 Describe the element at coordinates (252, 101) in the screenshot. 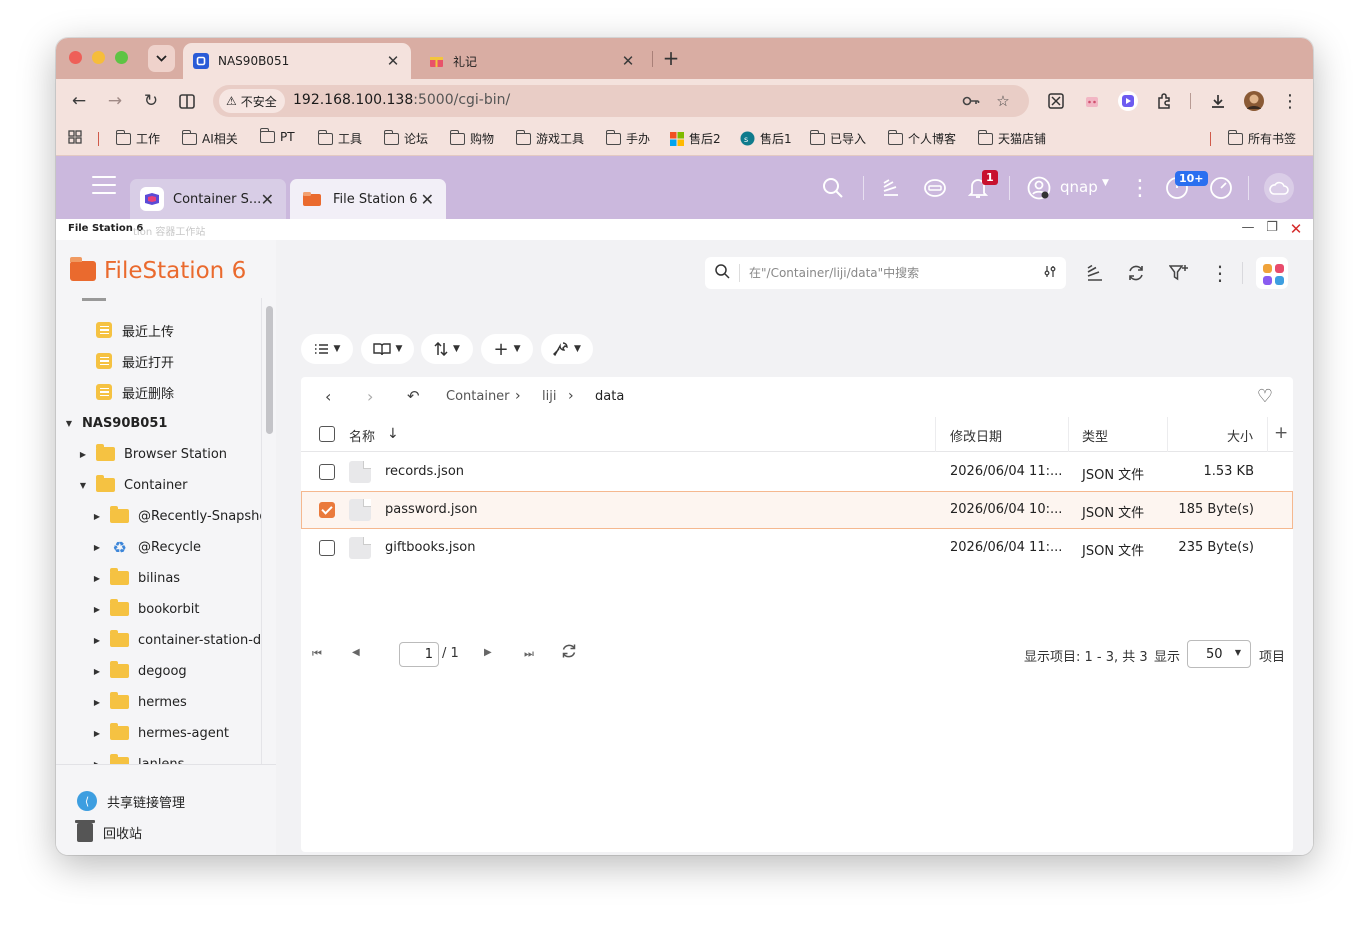

I see `security-chip: ⚠ 不安全` at that location.